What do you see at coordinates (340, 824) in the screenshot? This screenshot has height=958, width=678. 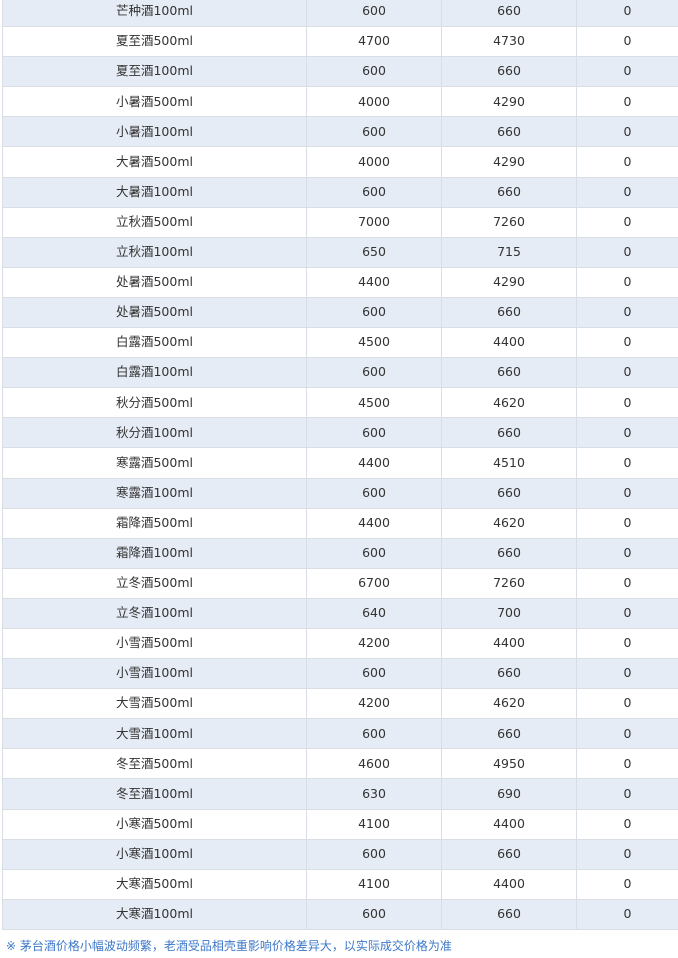 I see `table-row: 小寒酒500ml 4100 4400 0` at bounding box center [340, 824].